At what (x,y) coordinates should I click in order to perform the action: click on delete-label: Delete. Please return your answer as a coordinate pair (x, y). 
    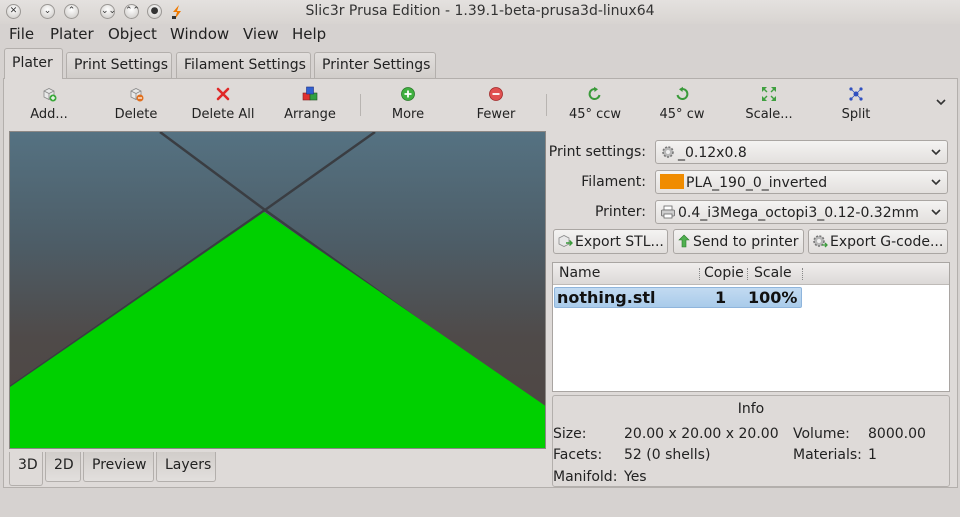
    Looking at the image, I should click on (136, 114).